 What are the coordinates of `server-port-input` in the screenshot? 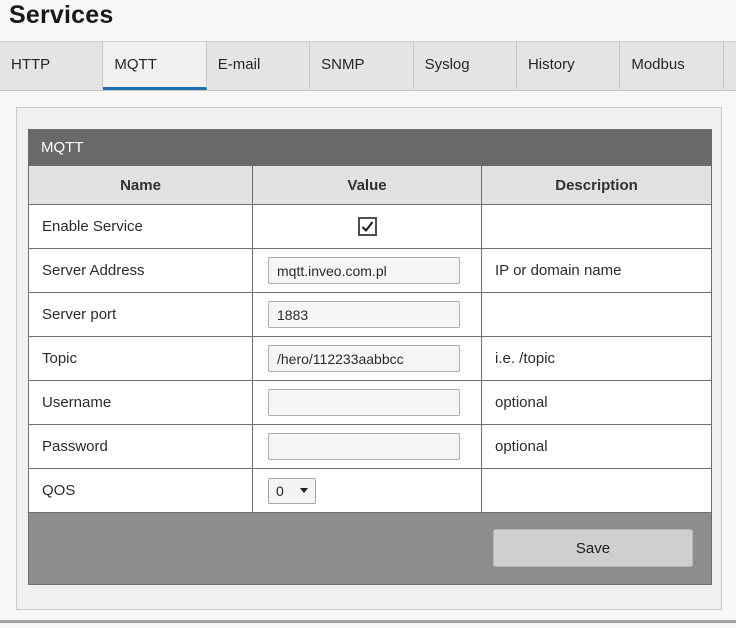 It's located at (364, 314).